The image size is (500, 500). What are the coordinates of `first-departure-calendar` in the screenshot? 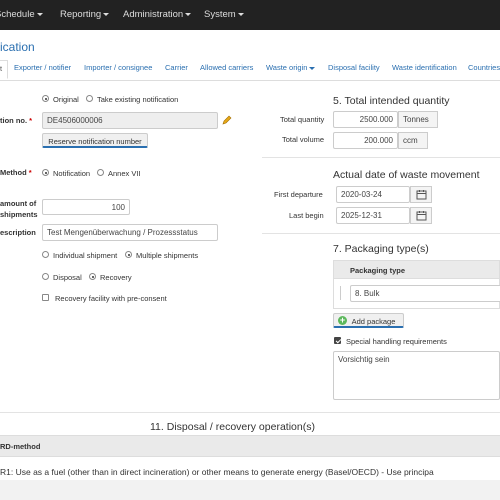 It's located at (421, 194).